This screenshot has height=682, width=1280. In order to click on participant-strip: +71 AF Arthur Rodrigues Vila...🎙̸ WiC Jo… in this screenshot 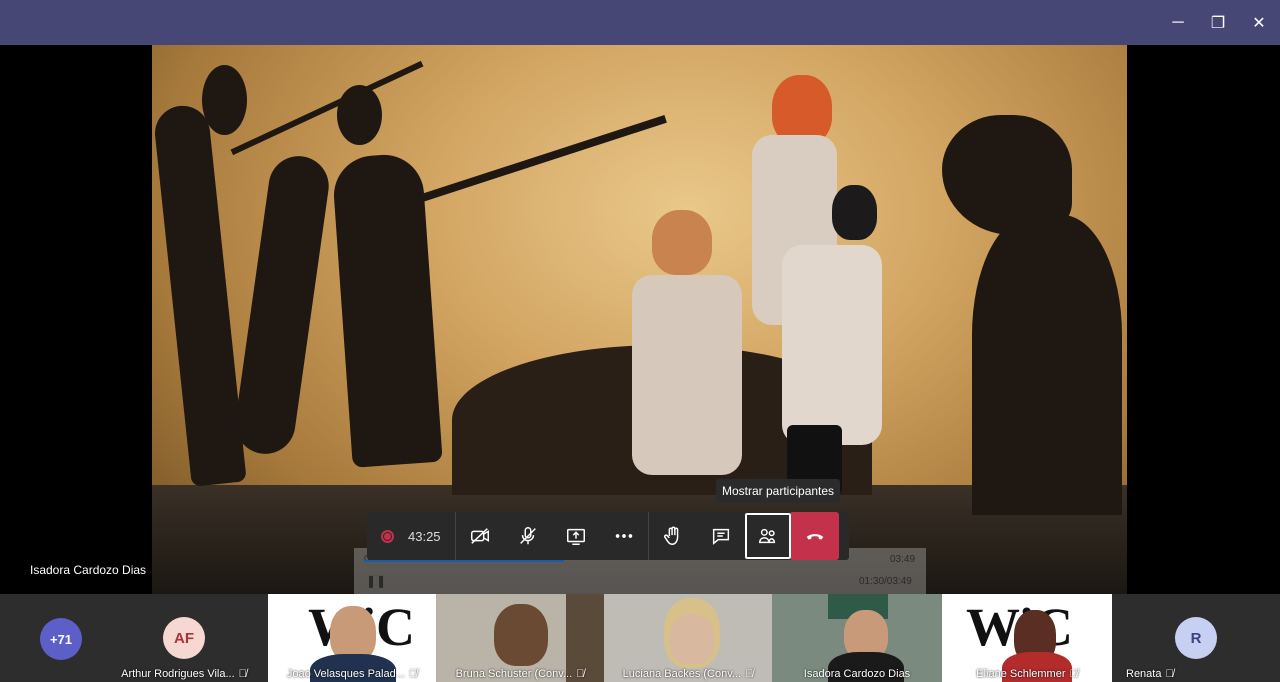, I will do `click(640, 638)`.